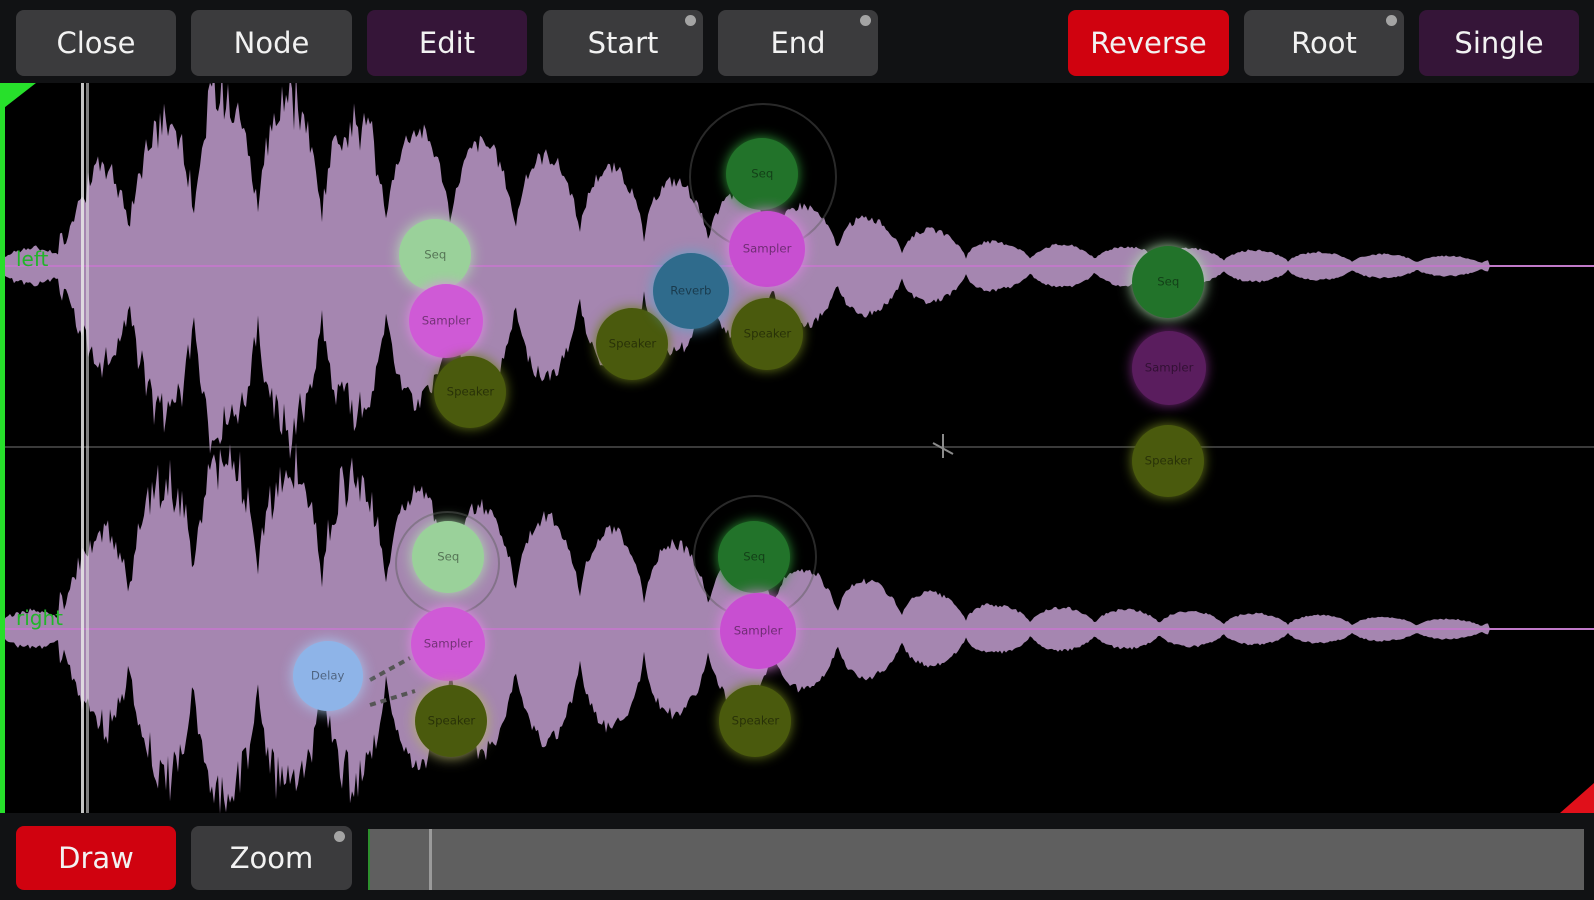 Image resolution: width=1594 pixels, height=900 pixels. What do you see at coordinates (87, 448) in the screenshot?
I see `playhead-line-shadow` at bounding box center [87, 448].